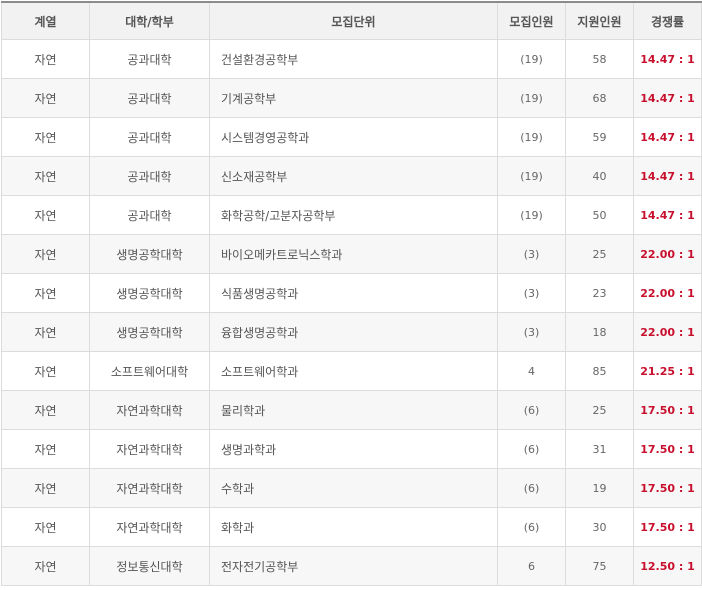 This screenshot has width=702, height=590. I want to click on cell-unit: 시스템경영공학과, so click(353, 137).